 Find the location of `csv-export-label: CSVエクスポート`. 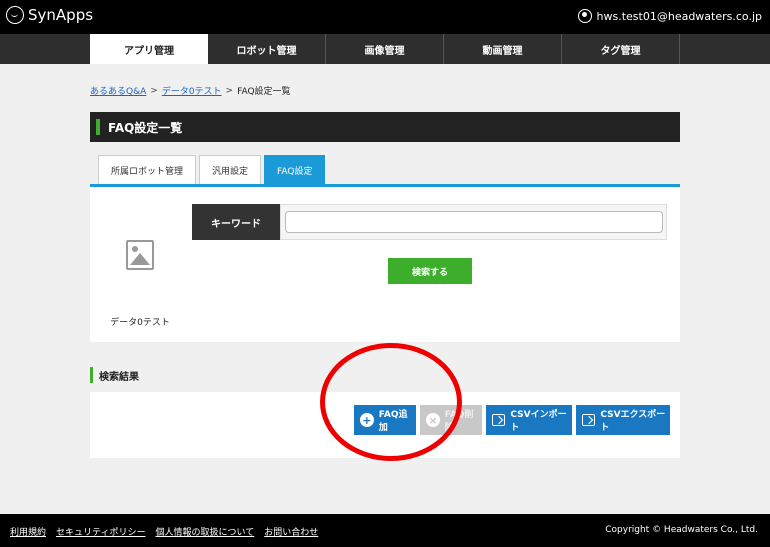

csv-export-label: CSVエクスポート is located at coordinates (633, 421).